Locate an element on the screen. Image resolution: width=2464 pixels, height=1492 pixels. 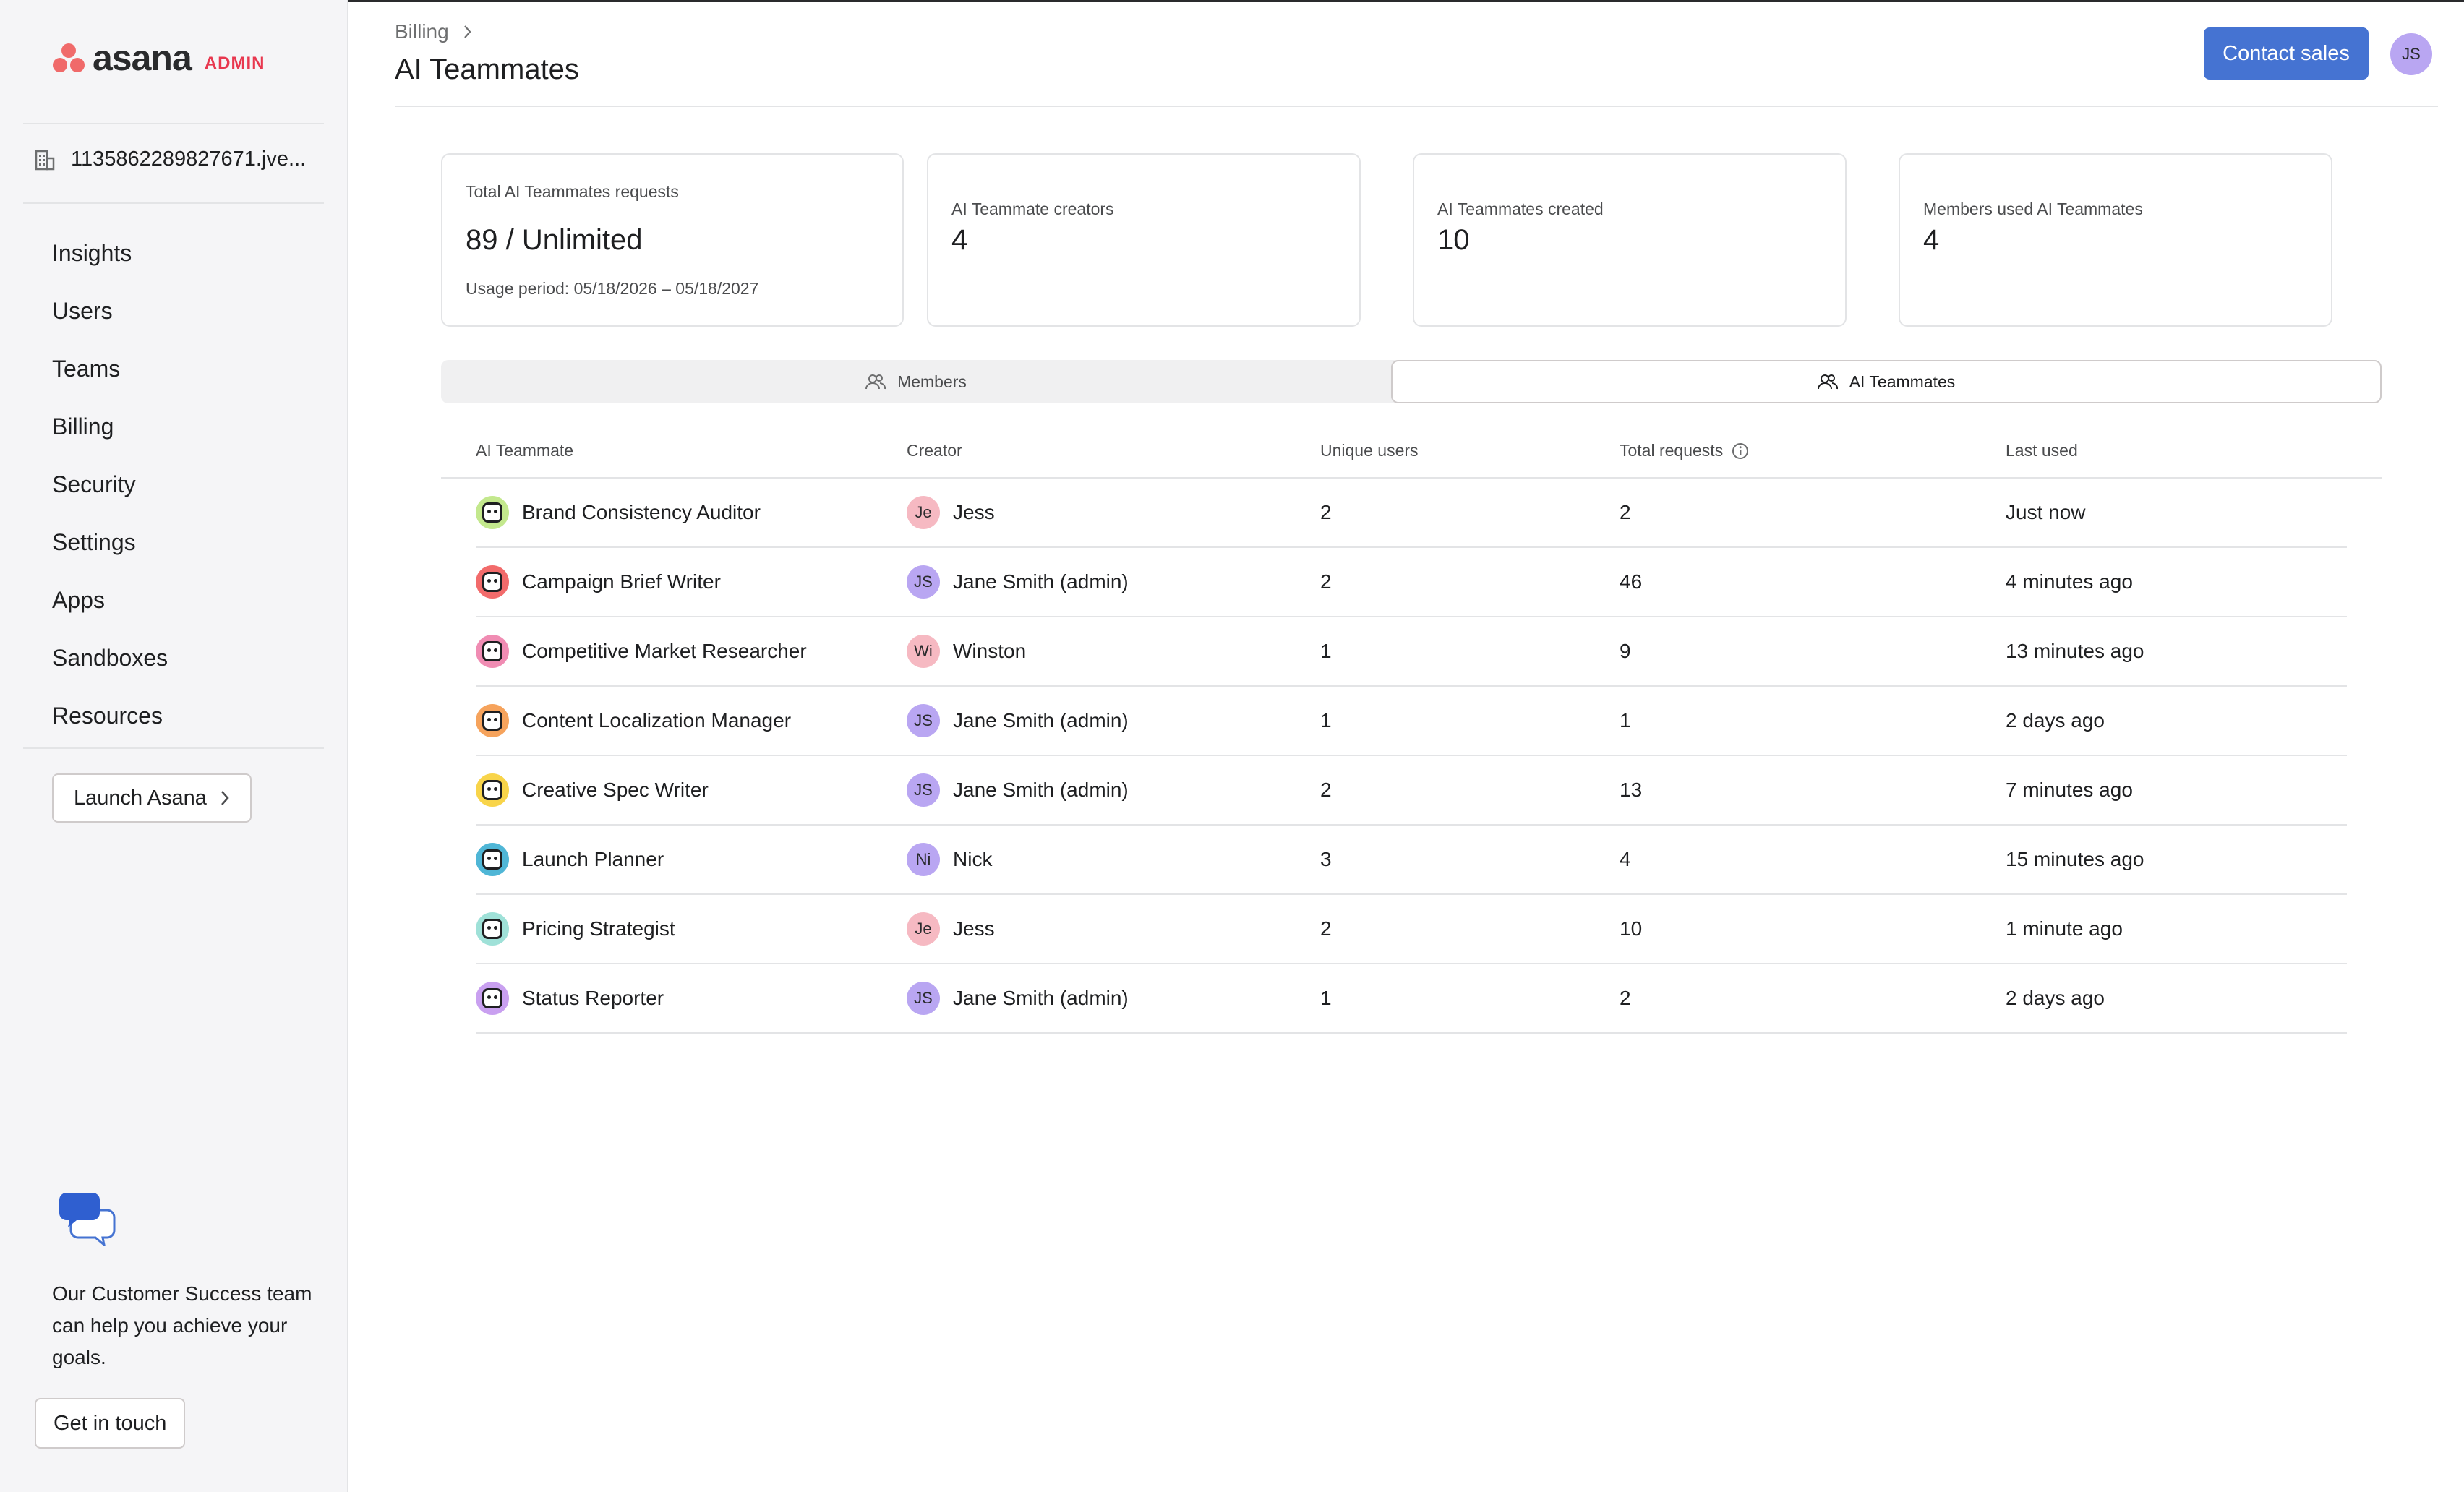
sidebar-item-apps: Apps is located at coordinates (110, 600).